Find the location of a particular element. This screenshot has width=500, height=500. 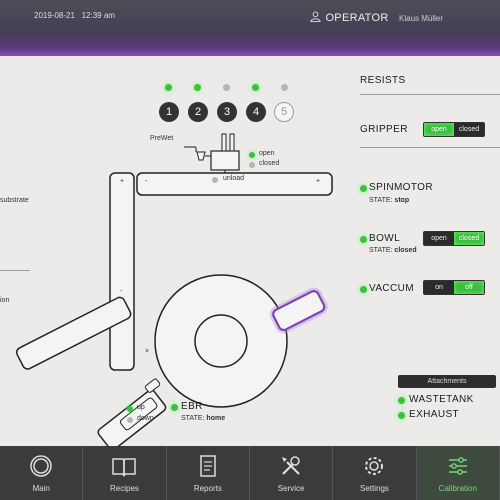

prewet-label: PreWet is located at coordinates (162, 138).